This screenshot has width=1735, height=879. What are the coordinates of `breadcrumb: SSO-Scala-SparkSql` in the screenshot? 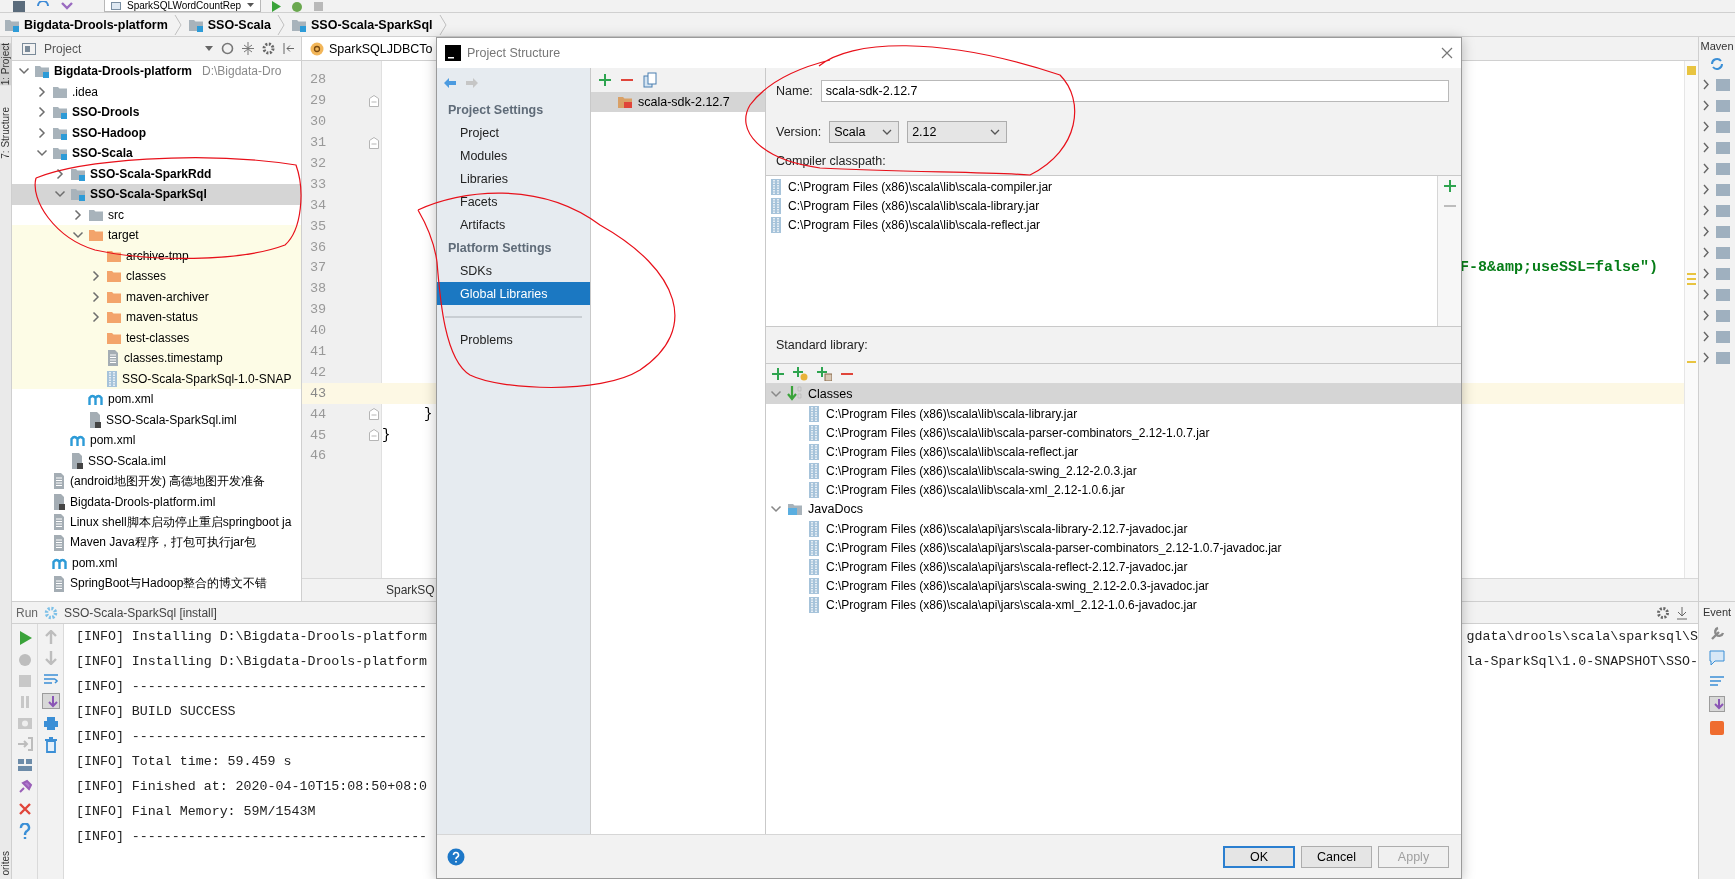 It's located at (362, 24).